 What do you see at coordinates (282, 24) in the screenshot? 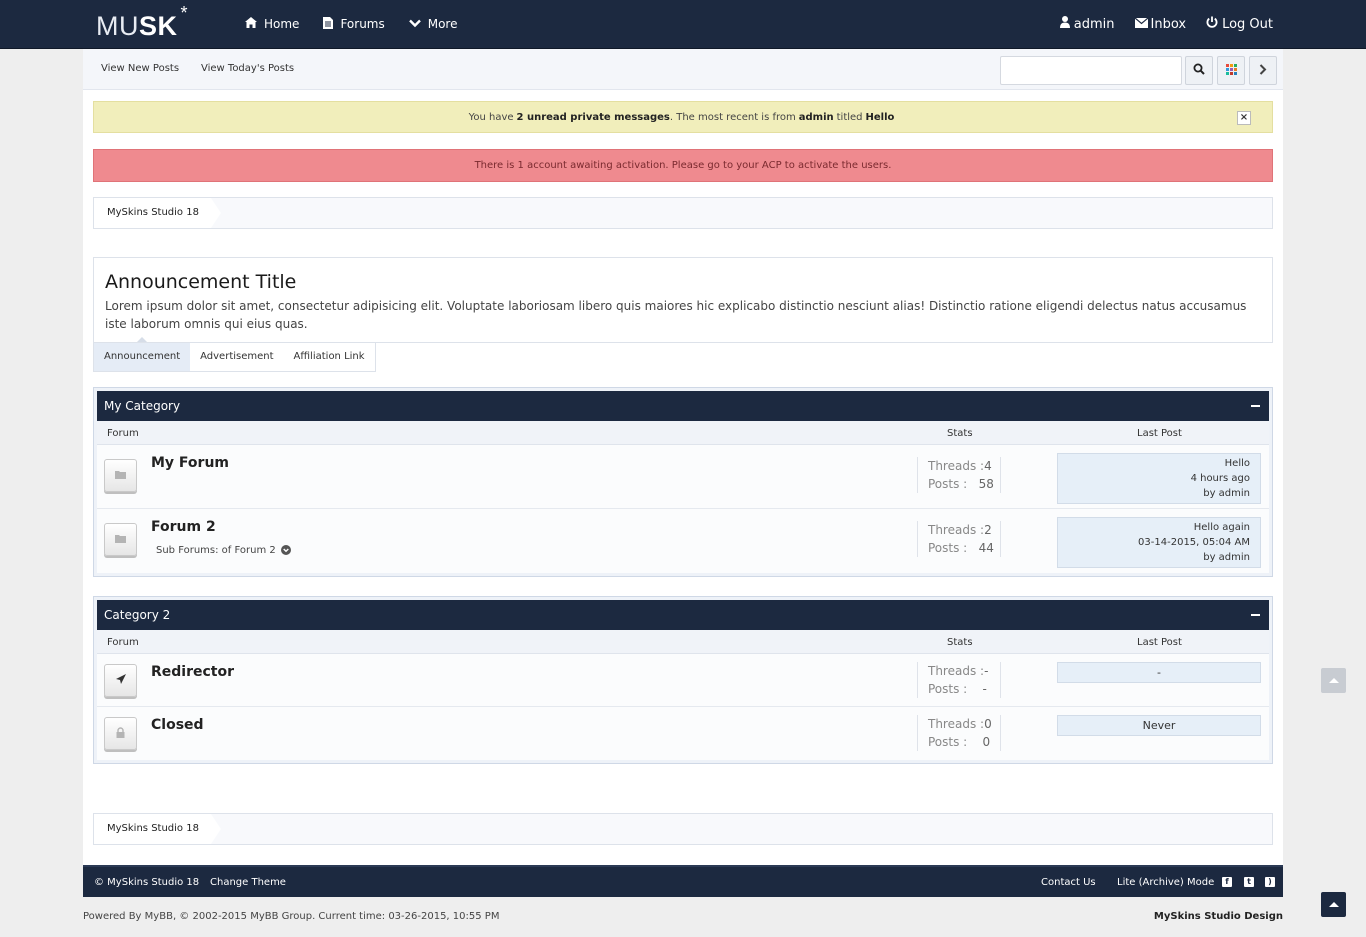
I see `nav-home-label: Home` at bounding box center [282, 24].